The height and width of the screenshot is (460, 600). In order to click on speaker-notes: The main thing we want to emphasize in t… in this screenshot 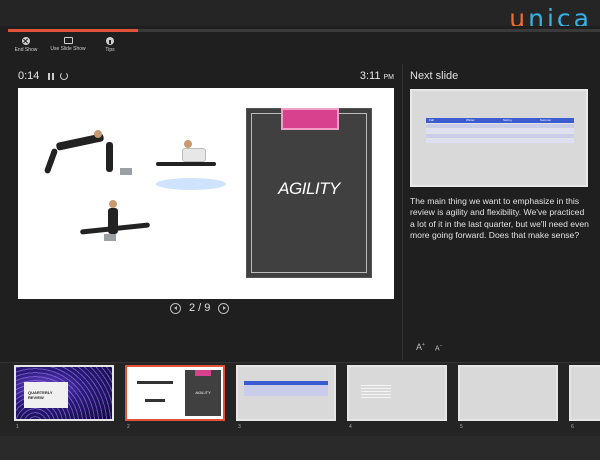, I will do `click(500, 218)`.